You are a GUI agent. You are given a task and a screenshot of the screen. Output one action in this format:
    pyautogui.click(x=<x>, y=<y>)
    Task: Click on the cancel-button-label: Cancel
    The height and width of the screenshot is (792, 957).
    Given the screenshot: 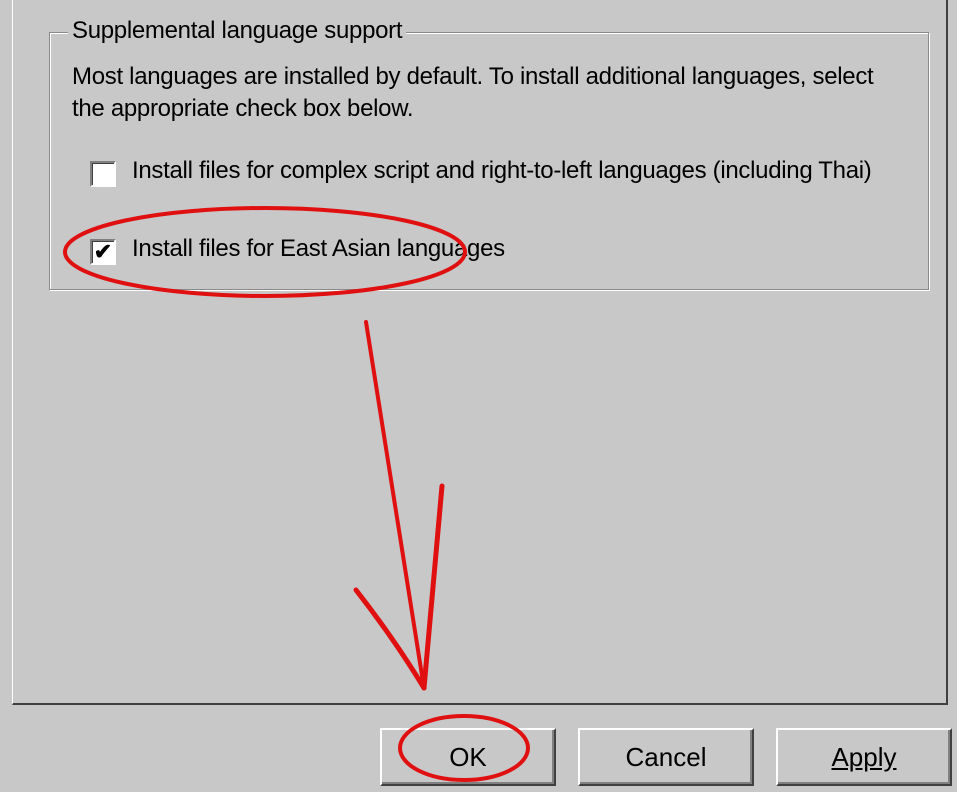 What is the action you would take?
    pyautogui.click(x=666, y=756)
    